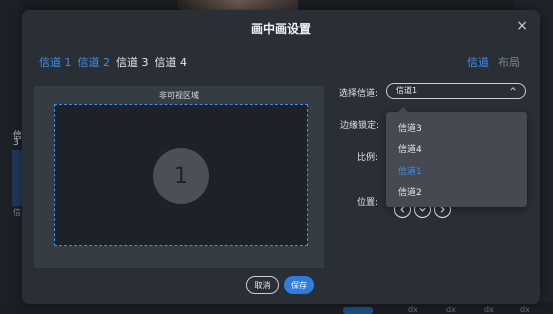 The image size is (553, 314). Describe the element at coordinates (179, 95) in the screenshot. I see `non-visible-area-label: 非可视区域` at that location.